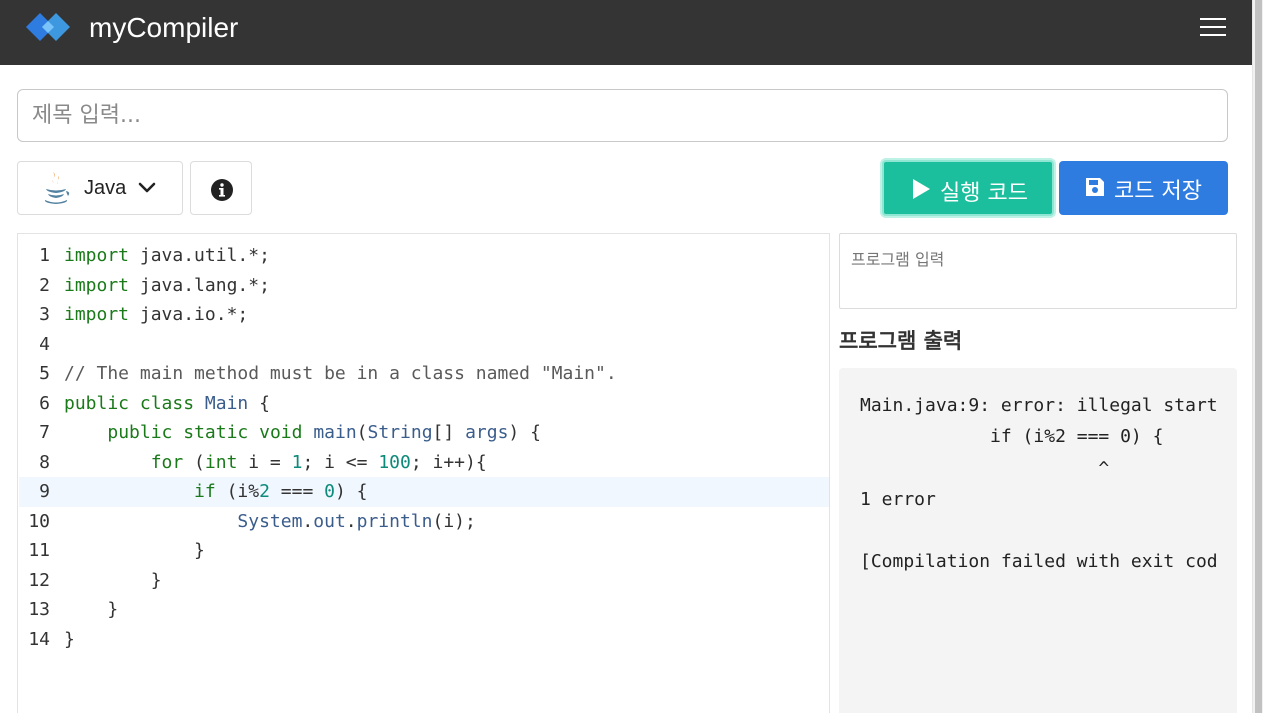 This screenshot has height=713, width=1263. I want to click on line-number: 3, so click(44, 314).